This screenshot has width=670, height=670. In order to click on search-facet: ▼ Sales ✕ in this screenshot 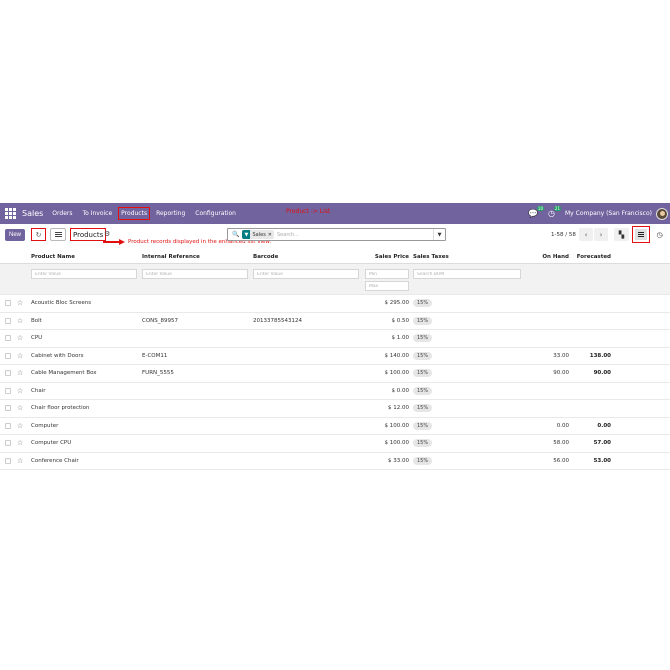, I will do `click(258, 234)`.